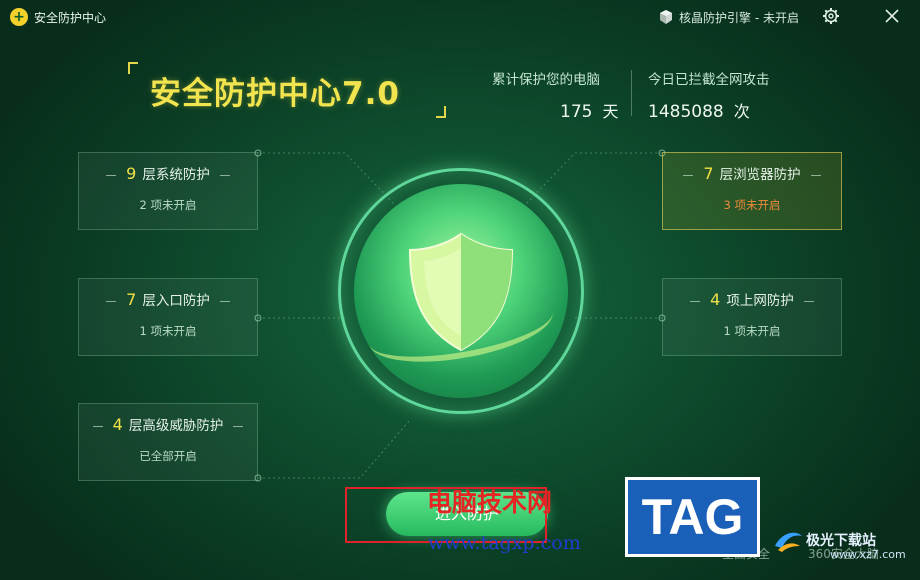 This screenshot has height=580, width=920. Describe the element at coordinates (176, 426) in the screenshot. I see `card-label: 层高级威胁防护` at that location.